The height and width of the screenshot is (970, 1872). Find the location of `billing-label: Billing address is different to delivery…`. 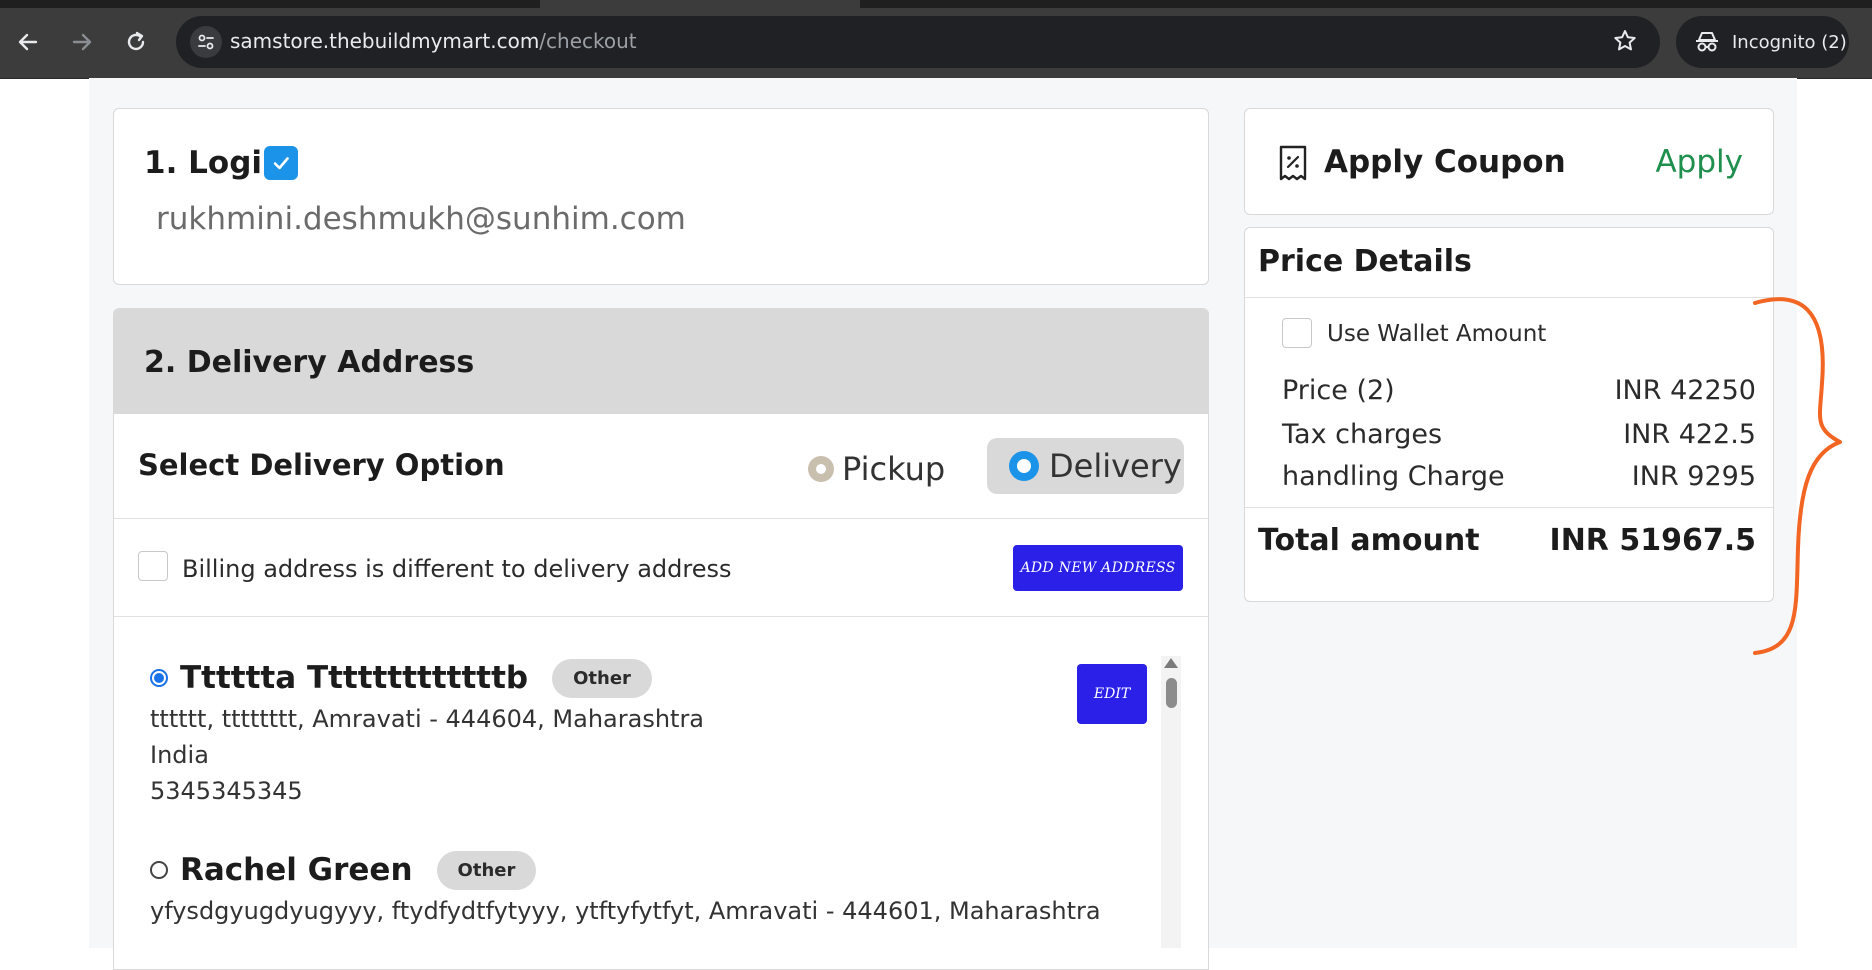

billing-label: Billing address is different to delivery… is located at coordinates (457, 569).